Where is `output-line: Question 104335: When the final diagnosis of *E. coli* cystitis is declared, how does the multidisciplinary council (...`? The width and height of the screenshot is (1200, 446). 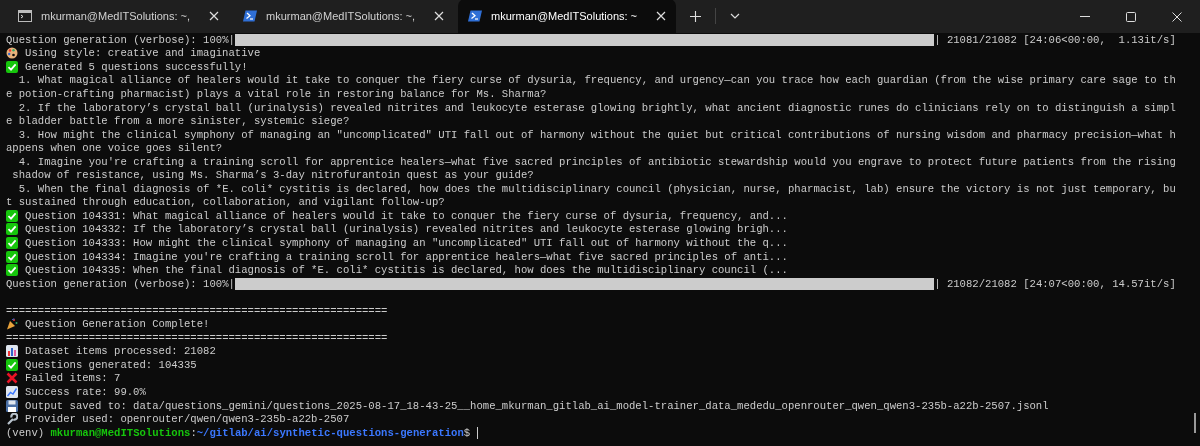 output-line: Question 104335: When the final diagnosis of *E. coli* cystitis is declared, how does the multidisciplinary council (... is located at coordinates (406, 270).